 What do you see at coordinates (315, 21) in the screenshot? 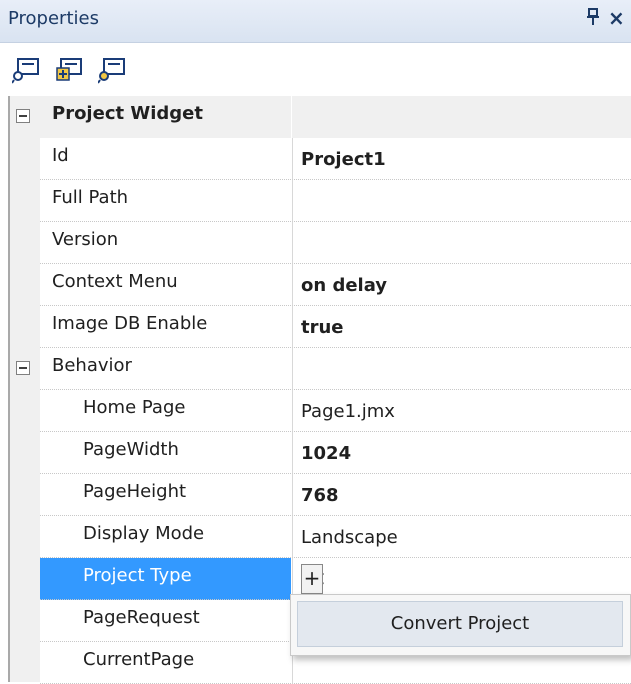
I see `panel-title-bar: Properties ×` at bounding box center [315, 21].